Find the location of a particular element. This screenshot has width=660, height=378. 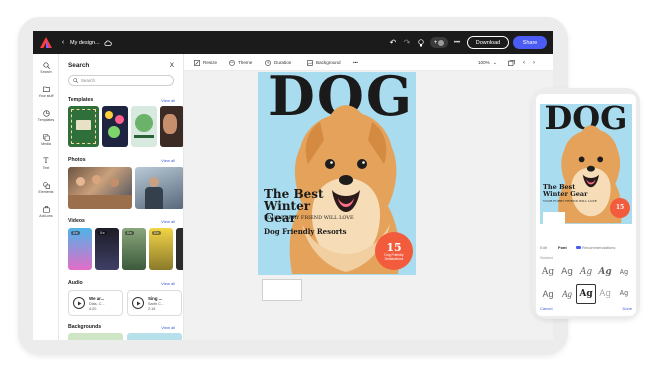

rail-item-templates: Templates is located at coordinates (46, 121).